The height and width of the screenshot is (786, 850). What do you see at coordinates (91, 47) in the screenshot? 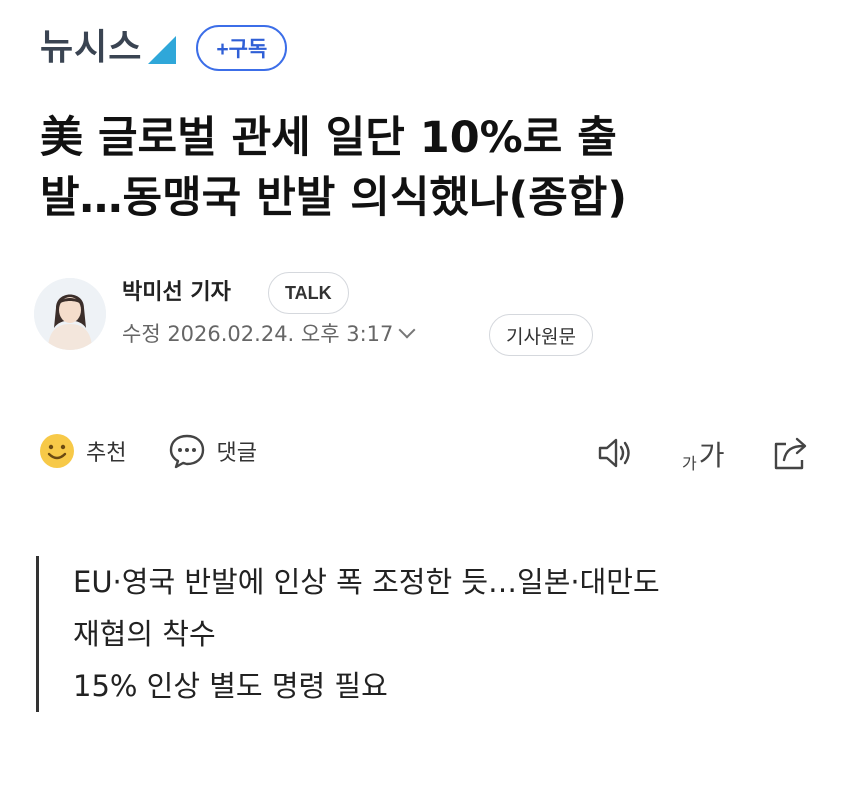
I see `logo-text: 뉴시스` at bounding box center [91, 47].